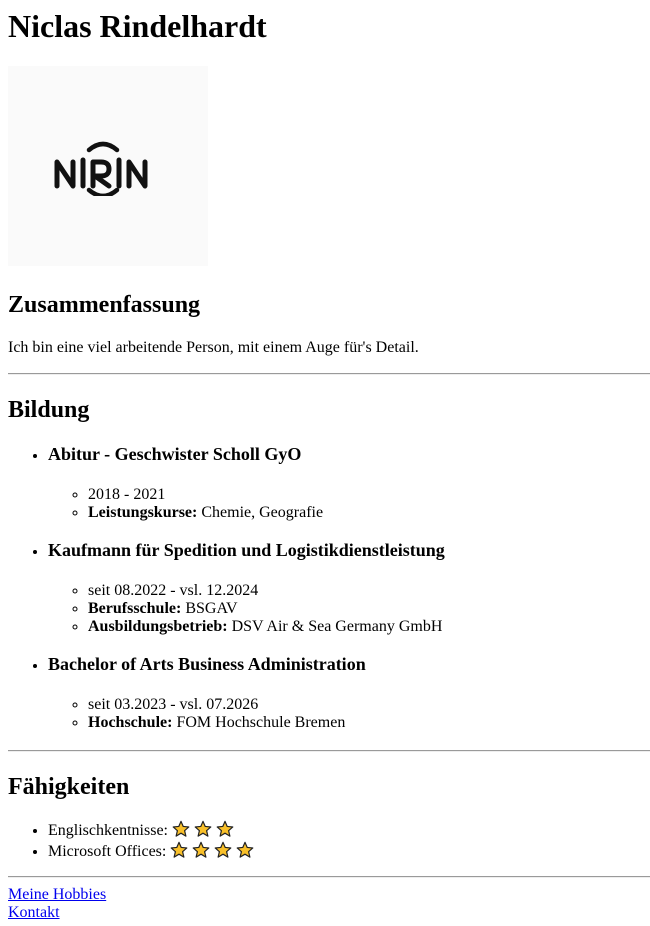 This screenshot has height=926, width=650. What do you see at coordinates (349, 851) in the screenshot?
I see `skill-item: Microsoft Offices:` at bounding box center [349, 851].